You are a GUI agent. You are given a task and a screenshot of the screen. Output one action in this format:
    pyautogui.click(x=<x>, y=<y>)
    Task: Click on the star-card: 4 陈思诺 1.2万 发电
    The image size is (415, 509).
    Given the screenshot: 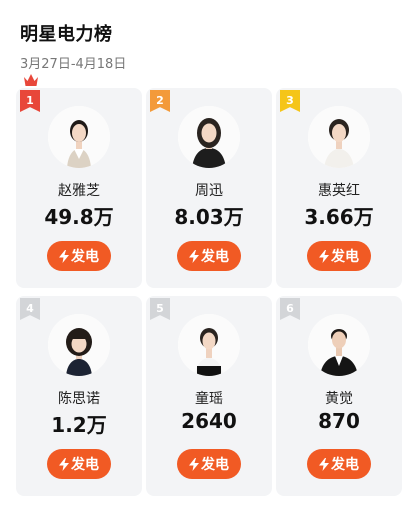 What is the action you would take?
    pyautogui.click(x=79, y=396)
    